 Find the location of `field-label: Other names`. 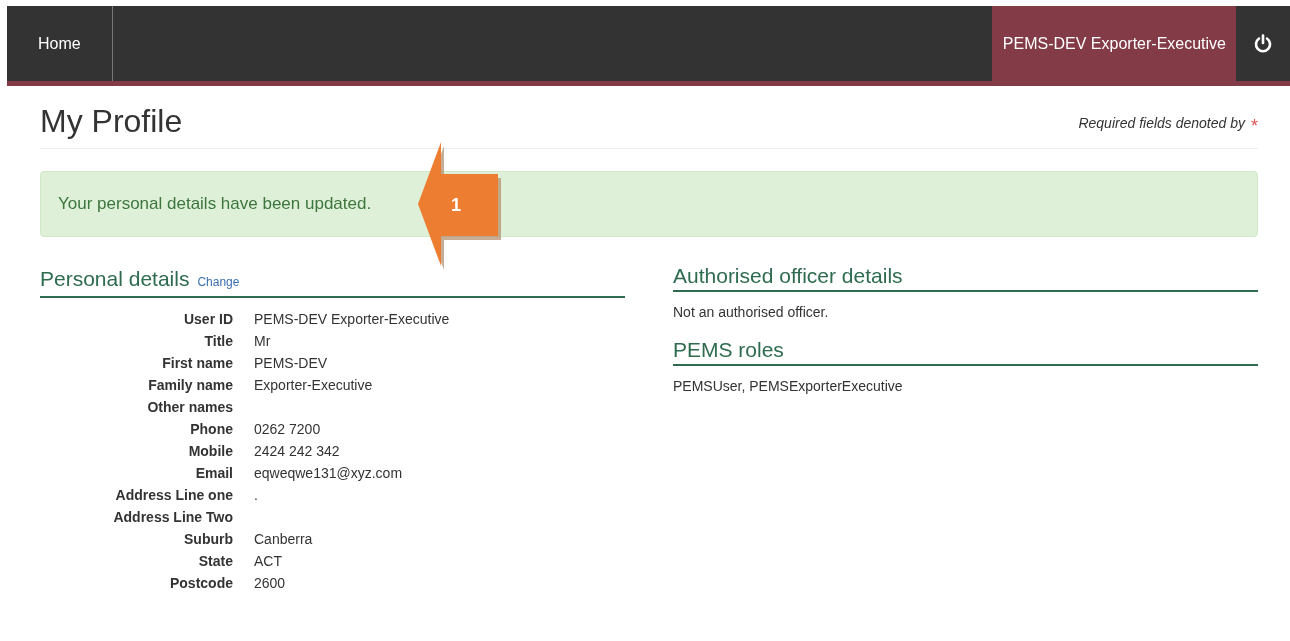

field-label: Other names is located at coordinates (189, 408).